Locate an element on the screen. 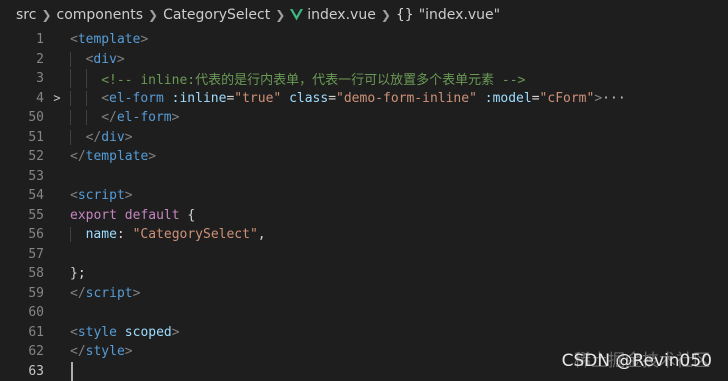 The width and height of the screenshot is (728, 381). code-content: <style scoped> is located at coordinates (125, 332).